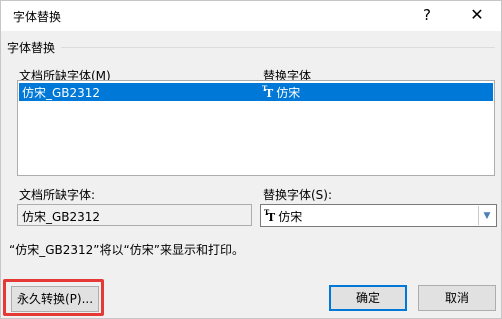 This screenshot has height=319, width=502. I want to click on dialog-title: 字体替换, so click(37, 17).